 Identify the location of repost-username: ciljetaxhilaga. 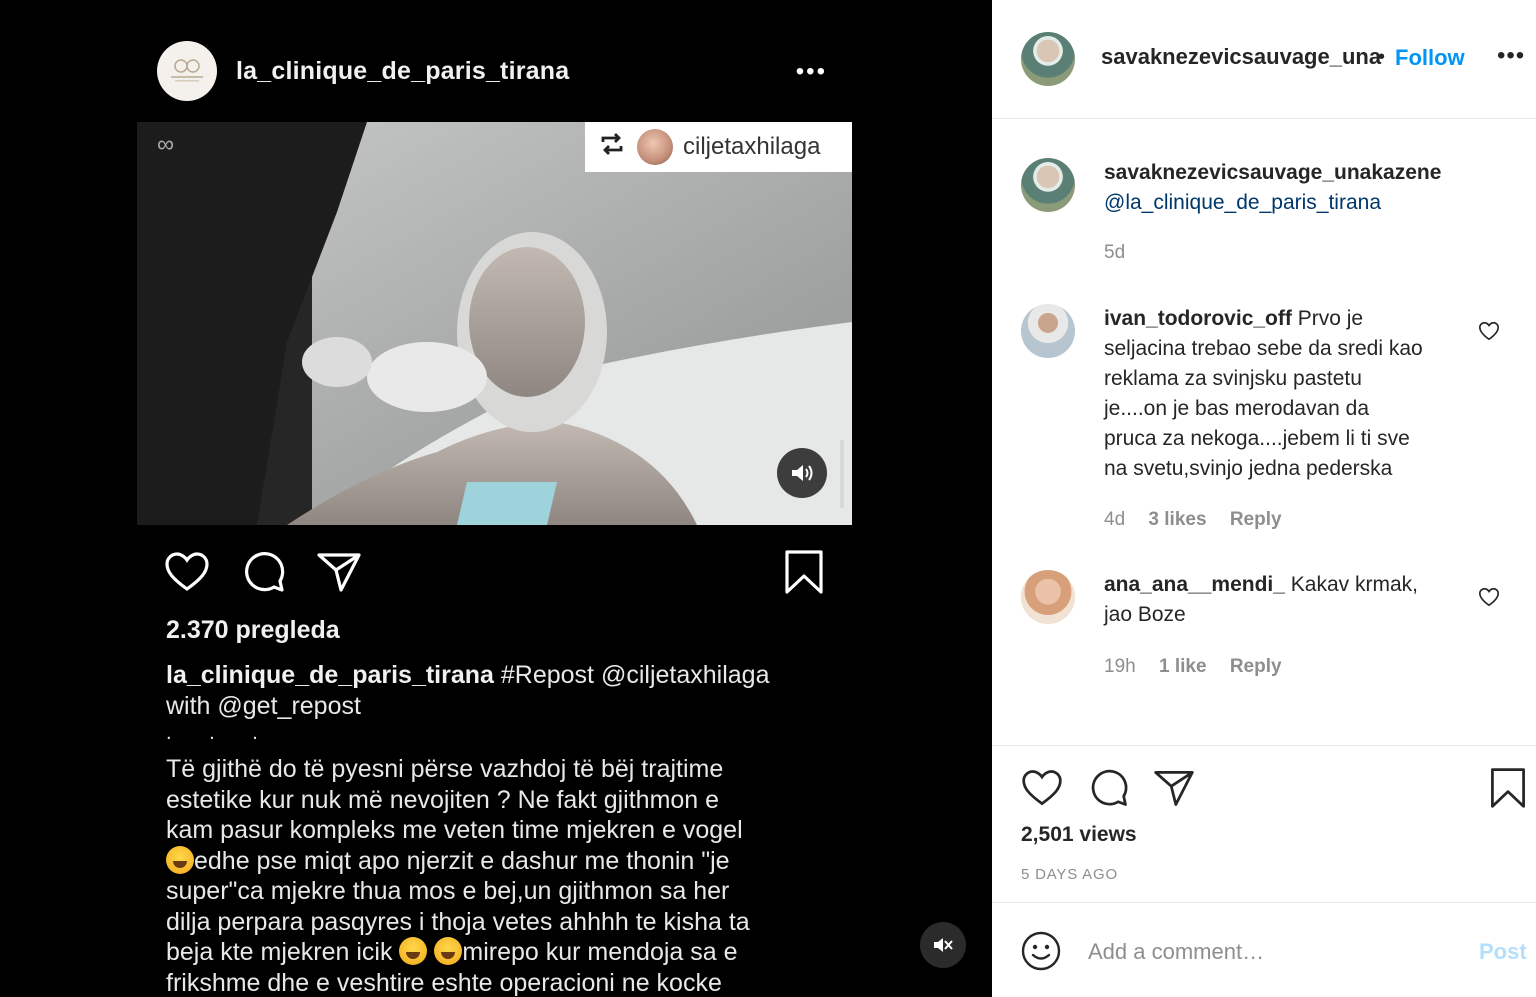
(752, 146).